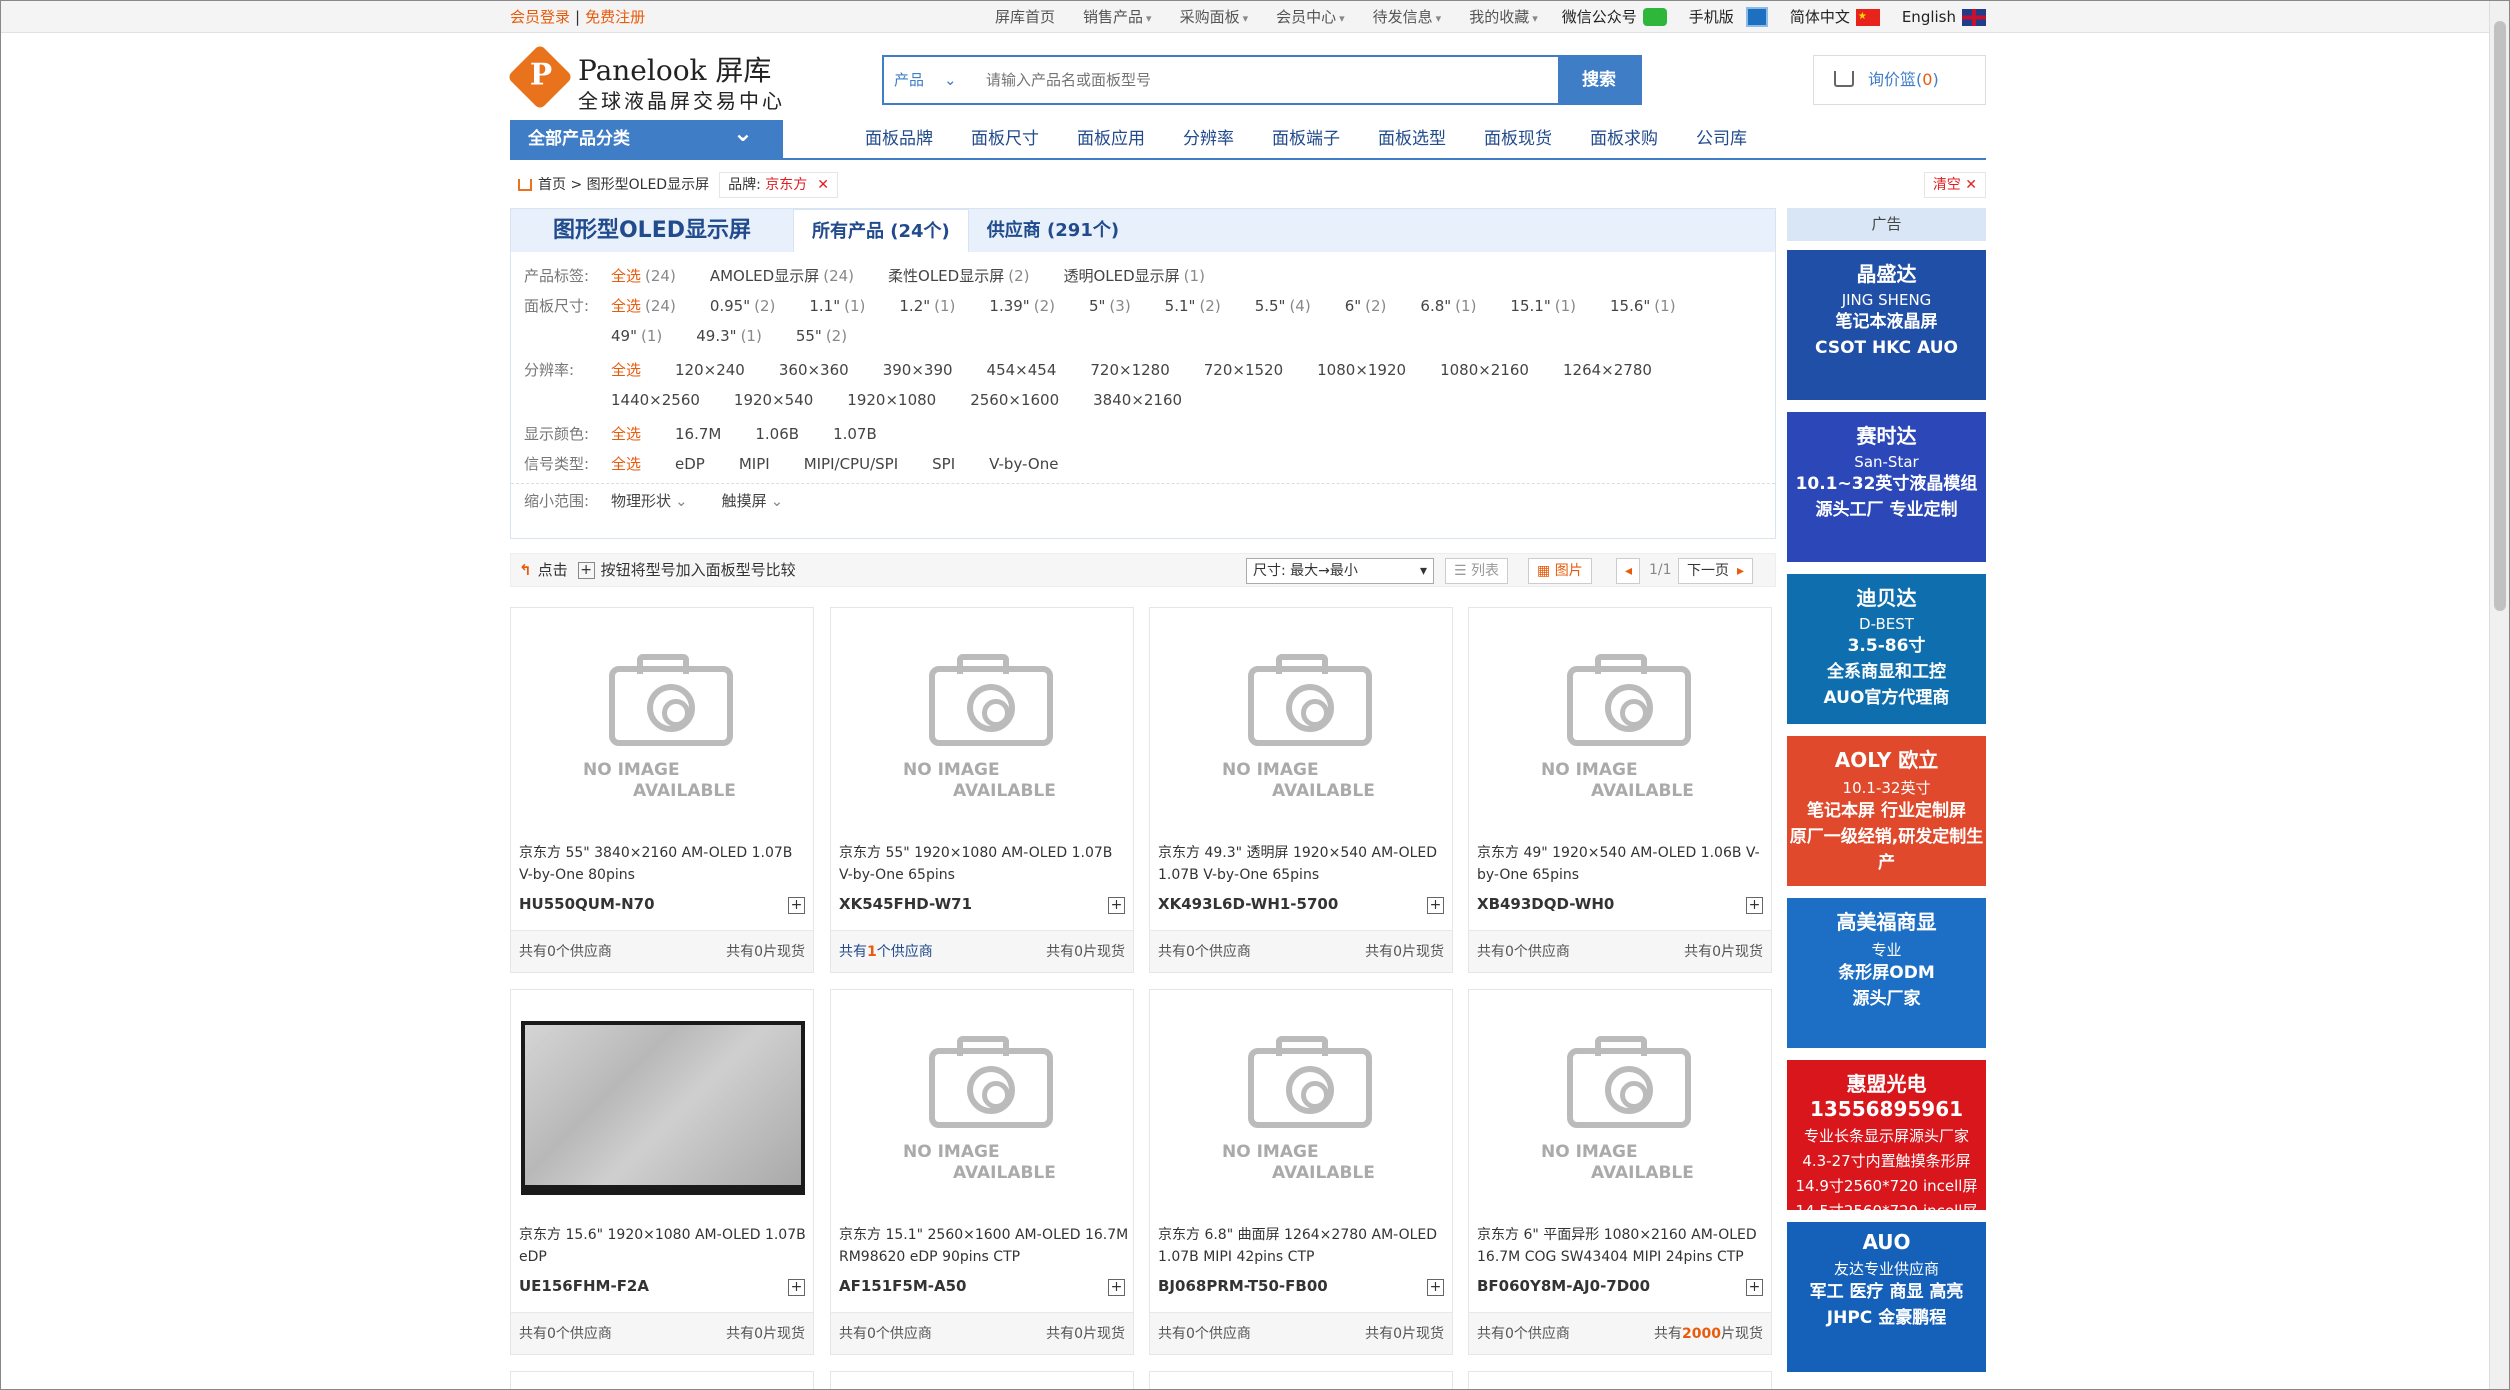 The height and width of the screenshot is (1390, 2510). Describe the element at coordinates (1022, 306) in the screenshot. I see `filter-option: 1.39" (2)` at that location.